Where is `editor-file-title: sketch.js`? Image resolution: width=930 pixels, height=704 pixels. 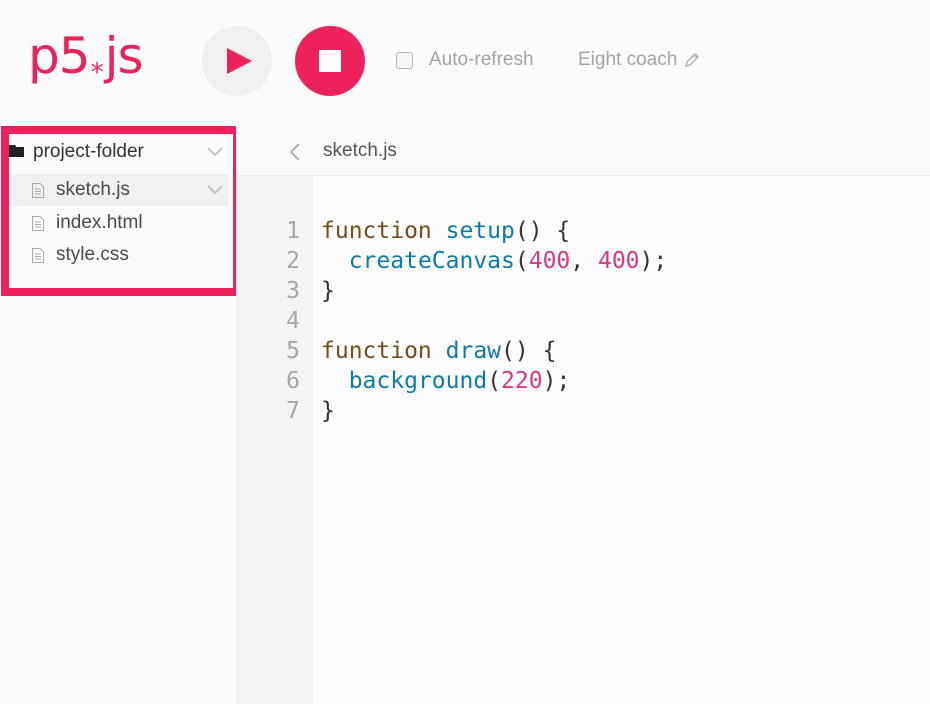 editor-file-title: sketch.js is located at coordinates (360, 150).